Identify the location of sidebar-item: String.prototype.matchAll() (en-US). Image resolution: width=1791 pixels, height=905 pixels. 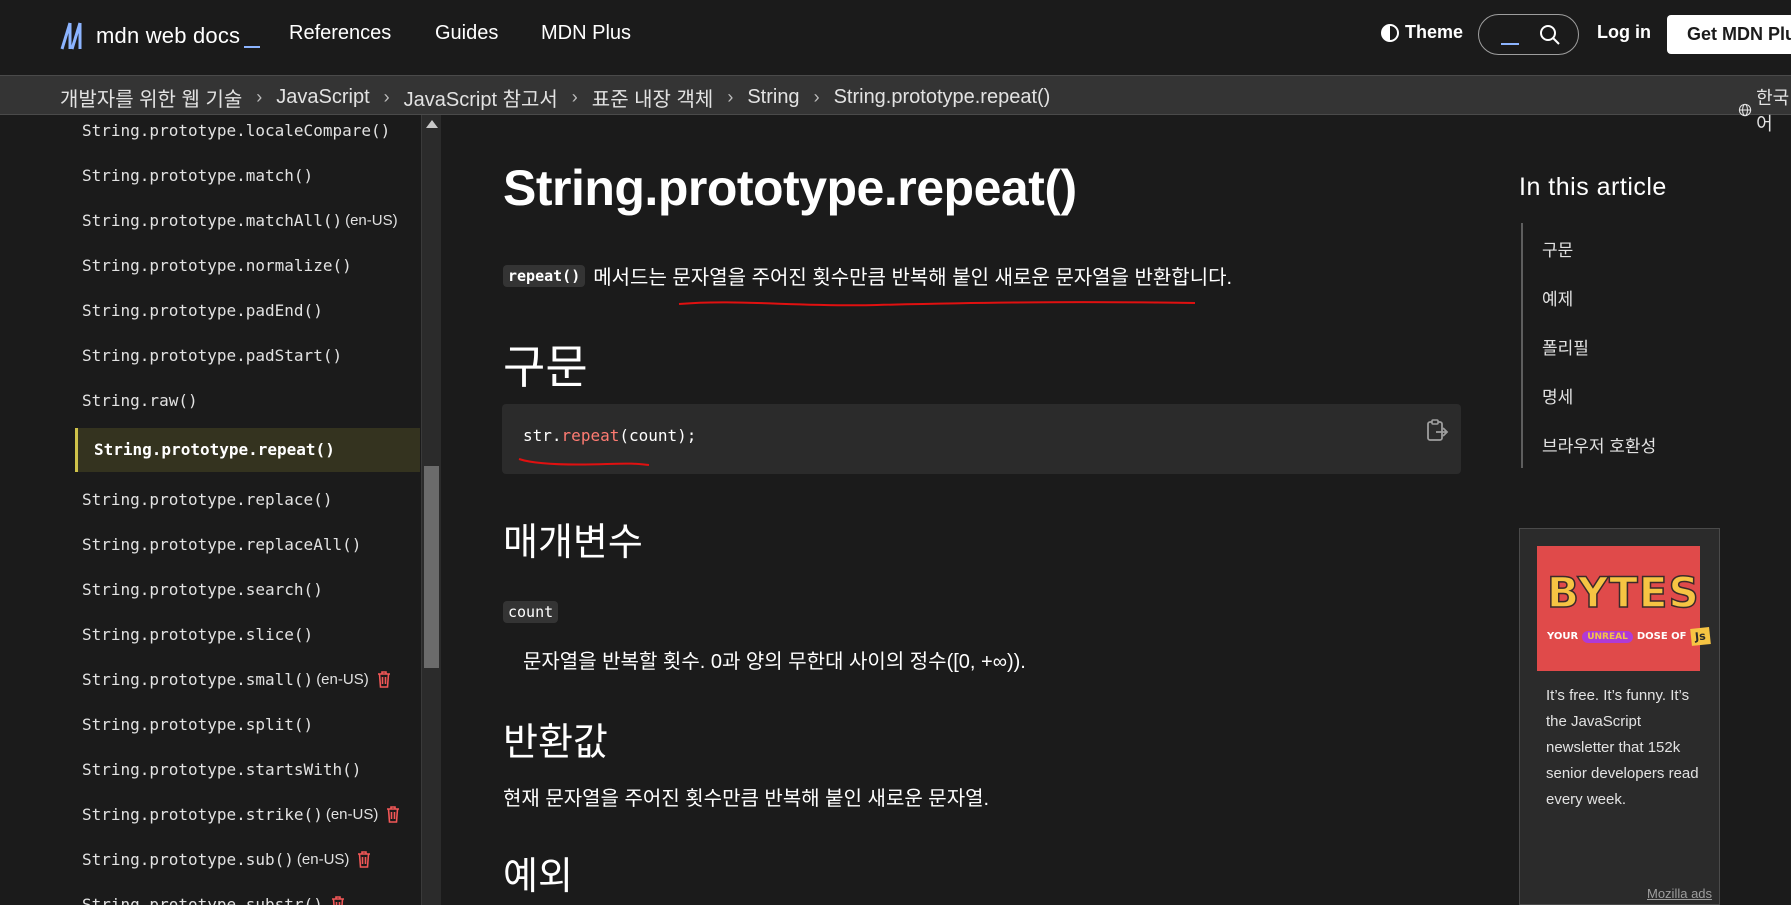
(240, 220).